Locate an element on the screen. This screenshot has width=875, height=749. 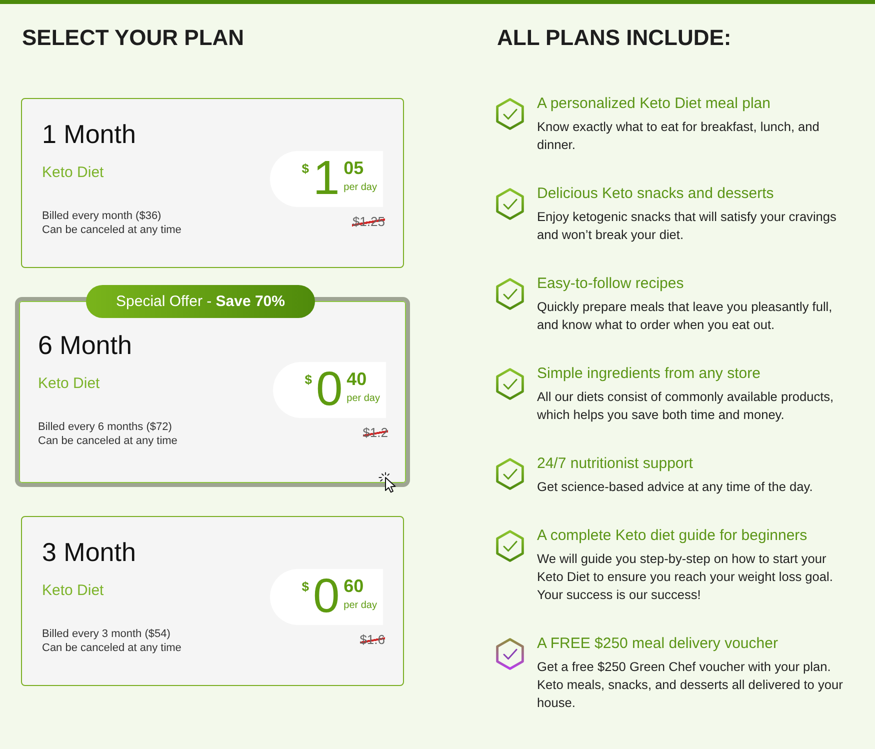
feature-heading: A personalized Keto Diet meal plan is located at coordinates (653, 104).